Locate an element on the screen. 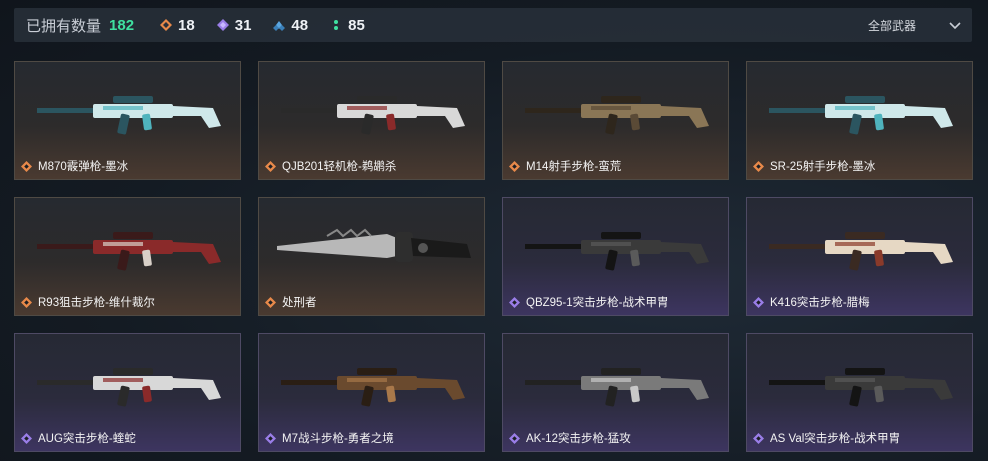 The height and width of the screenshot is (461, 988). weapon-label: AS Val突击步枪-战术甲胄 is located at coordinates (826, 438).